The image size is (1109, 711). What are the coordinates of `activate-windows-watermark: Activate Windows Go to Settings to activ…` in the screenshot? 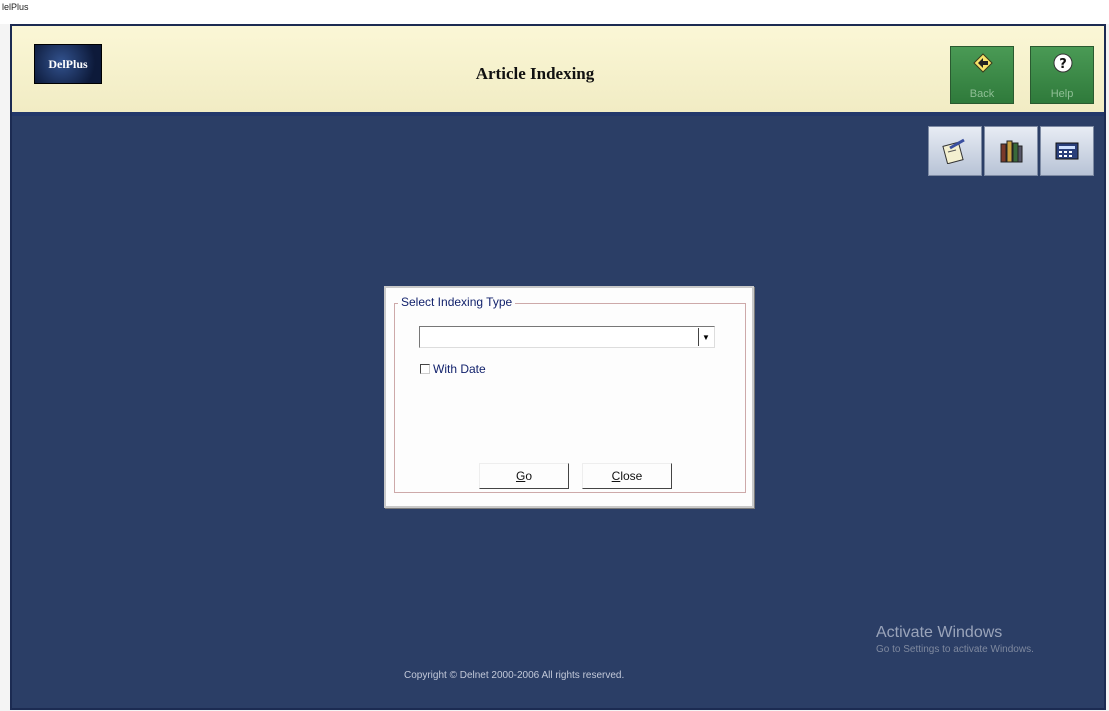 It's located at (955, 639).